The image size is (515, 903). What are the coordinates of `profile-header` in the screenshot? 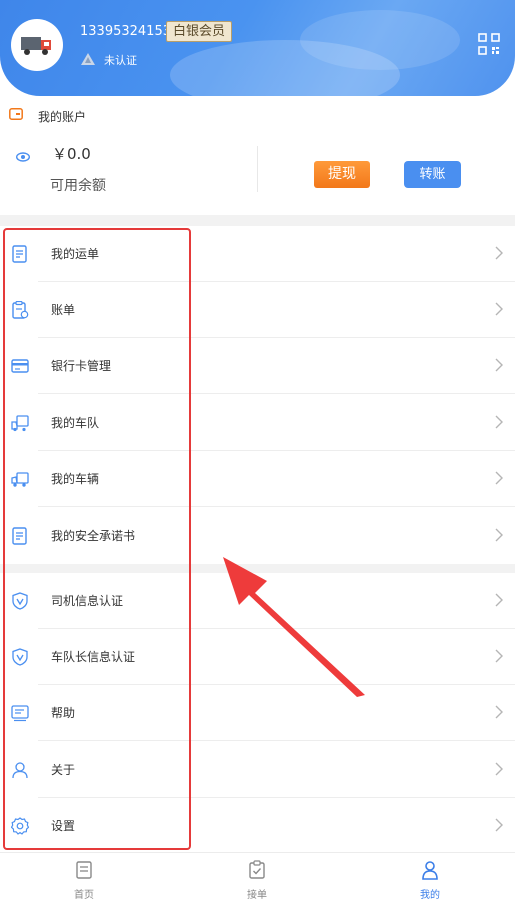 It's located at (257, 48).